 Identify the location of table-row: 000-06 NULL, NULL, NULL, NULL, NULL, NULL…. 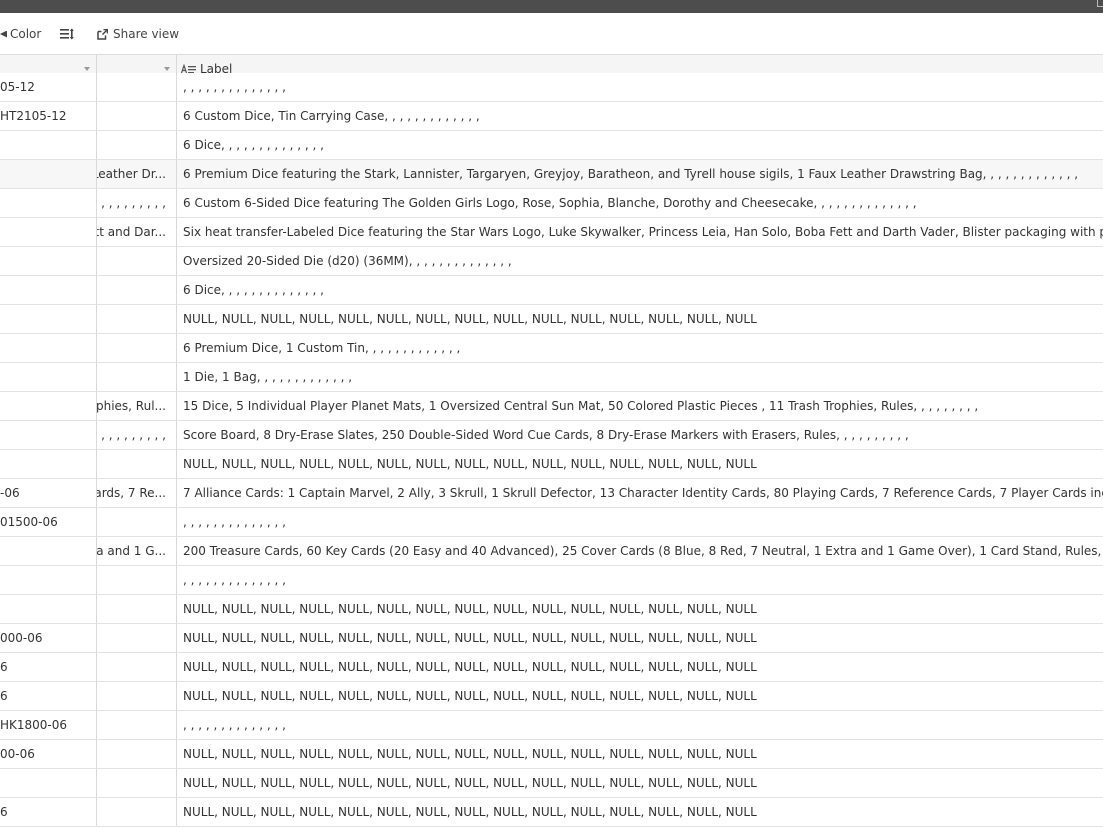
(551, 638).